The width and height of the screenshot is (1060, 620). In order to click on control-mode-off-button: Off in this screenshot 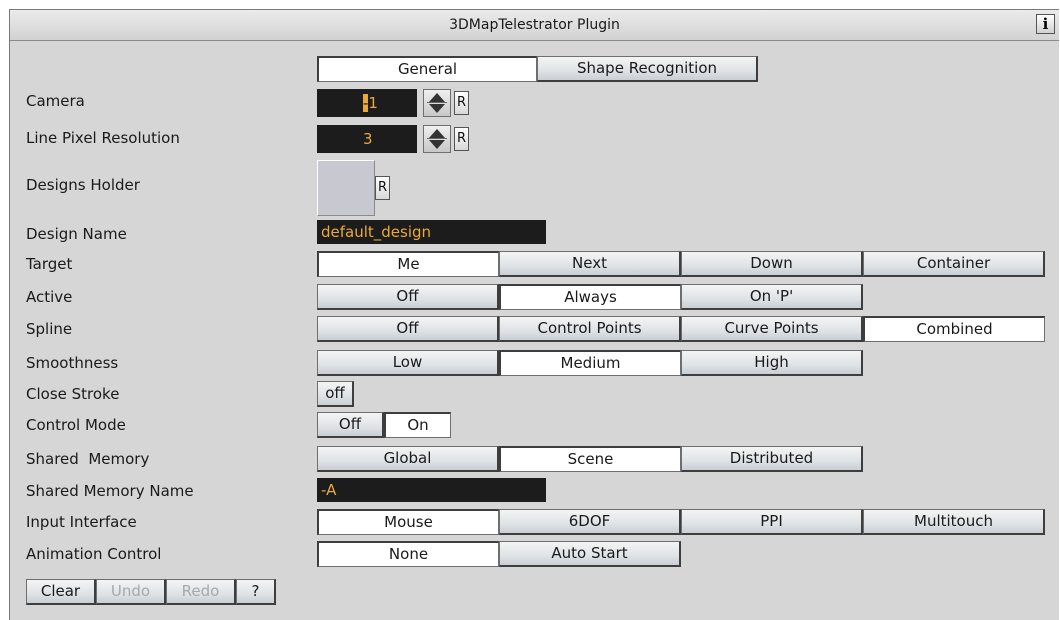, I will do `click(350, 425)`.